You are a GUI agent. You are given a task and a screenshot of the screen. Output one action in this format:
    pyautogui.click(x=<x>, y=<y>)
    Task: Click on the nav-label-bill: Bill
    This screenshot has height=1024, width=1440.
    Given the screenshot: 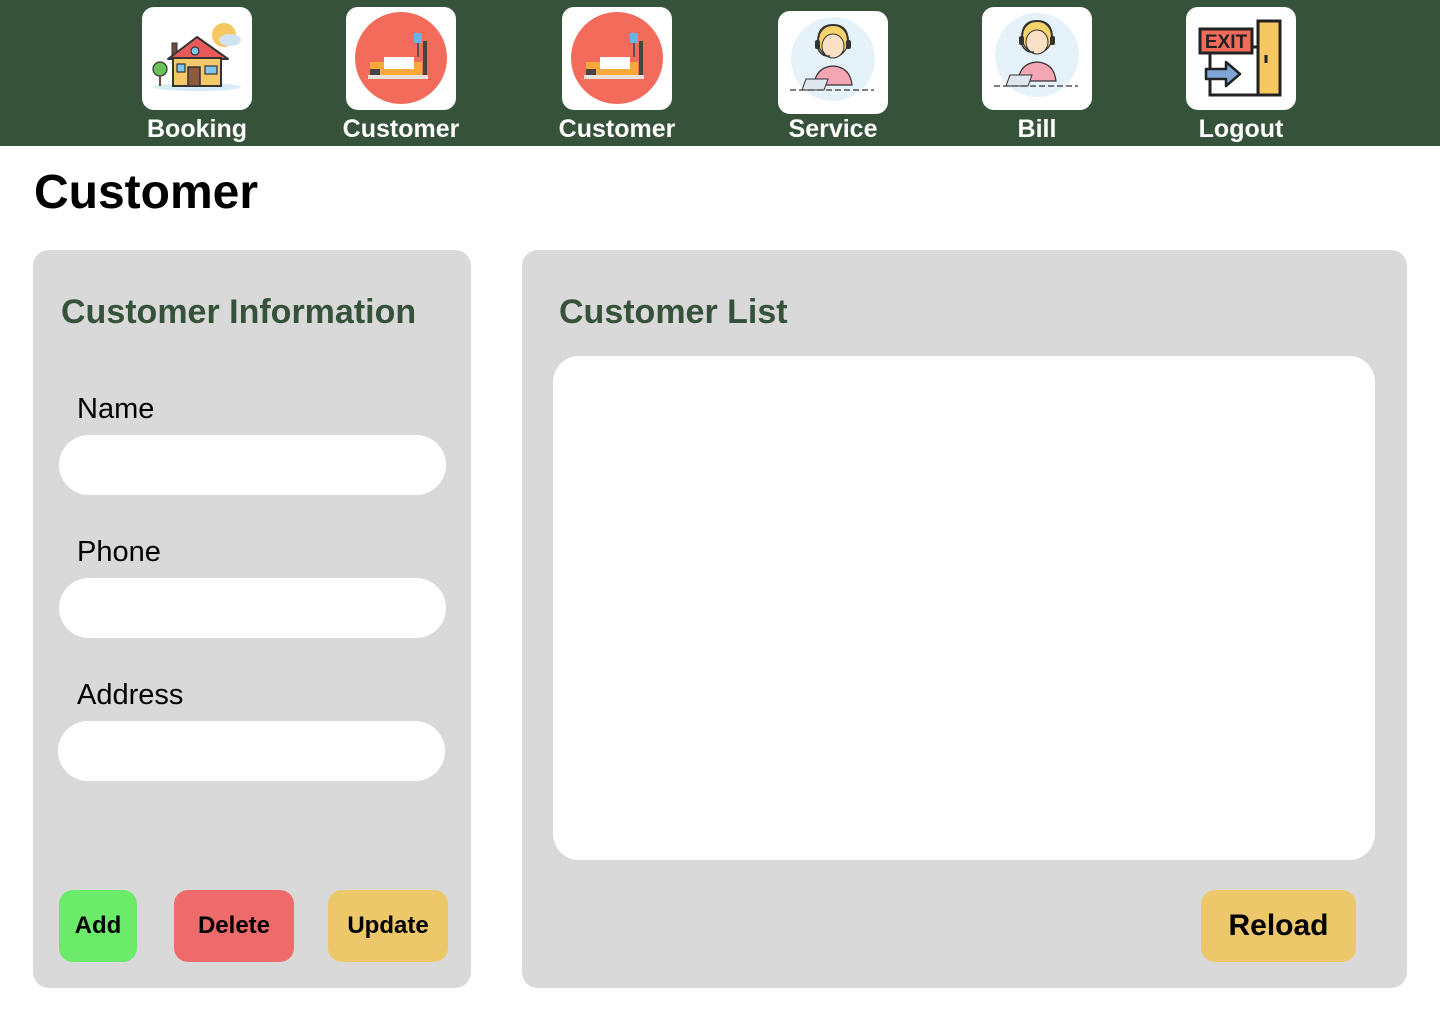 What is the action you would take?
    pyautogui.click(x=1037, y=129)
    